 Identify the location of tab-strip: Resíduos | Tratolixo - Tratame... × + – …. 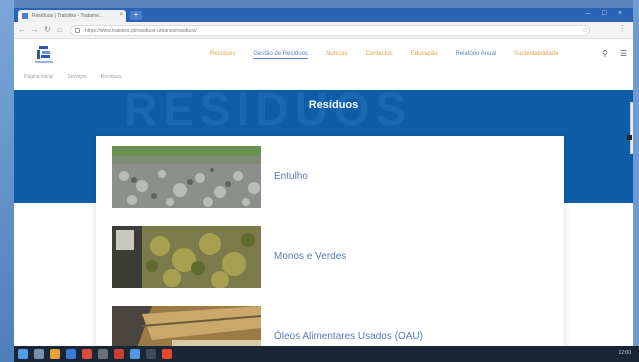
(323, 15).